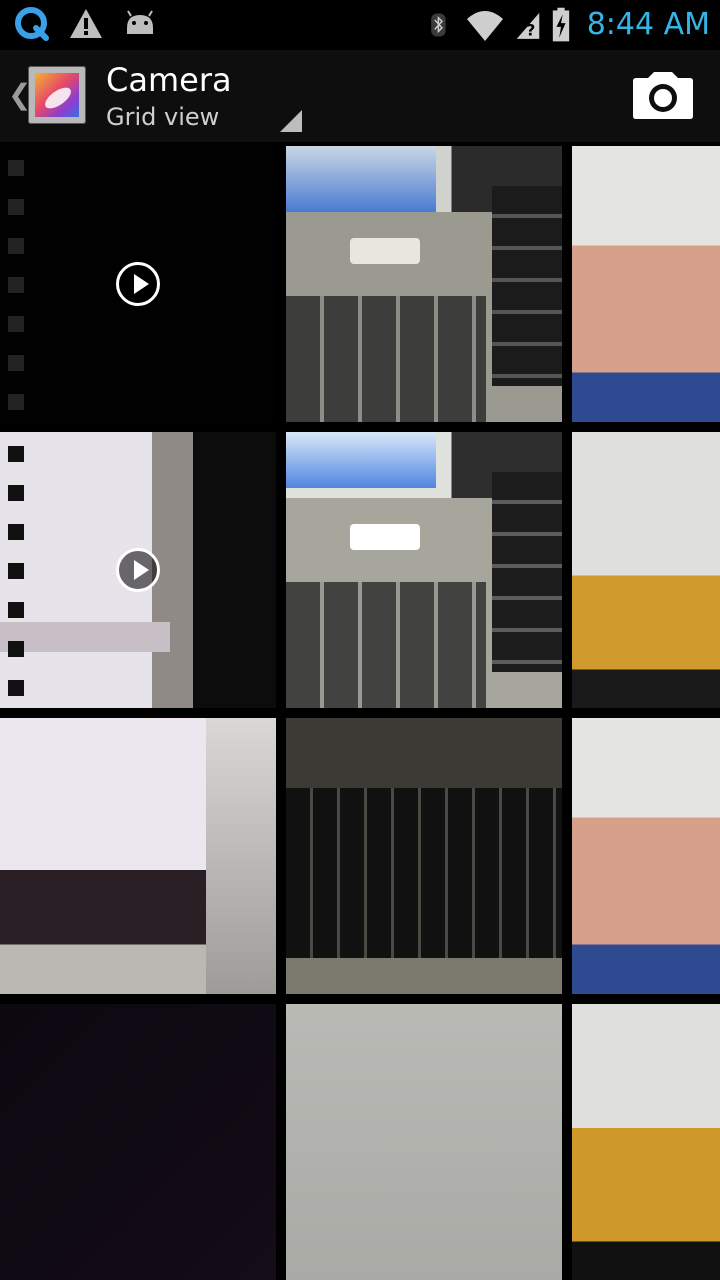  I want to click on view-mode-spinner: Grid view, so click(162, 117).